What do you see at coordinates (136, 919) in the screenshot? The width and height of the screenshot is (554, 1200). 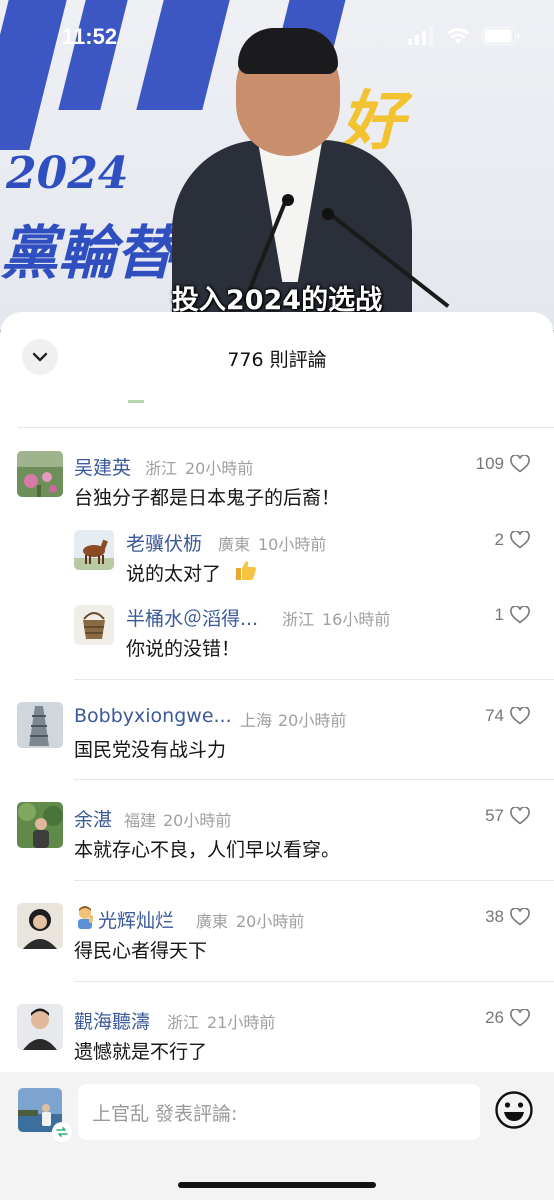 I see `comment-author: 光辉灿烂` at bounding box center [136, 919].